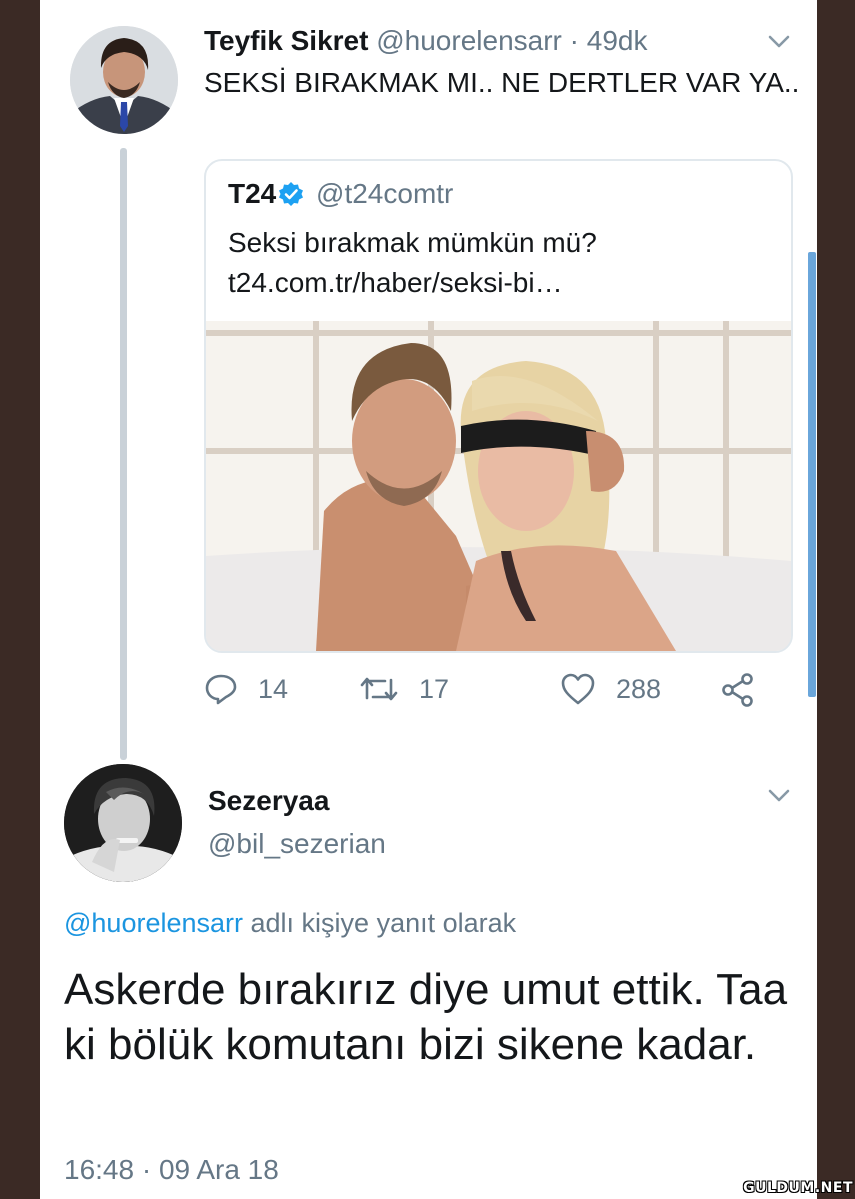 The image size is (855, 1199). I want to click on reply-count: 14, so click(273, 688).